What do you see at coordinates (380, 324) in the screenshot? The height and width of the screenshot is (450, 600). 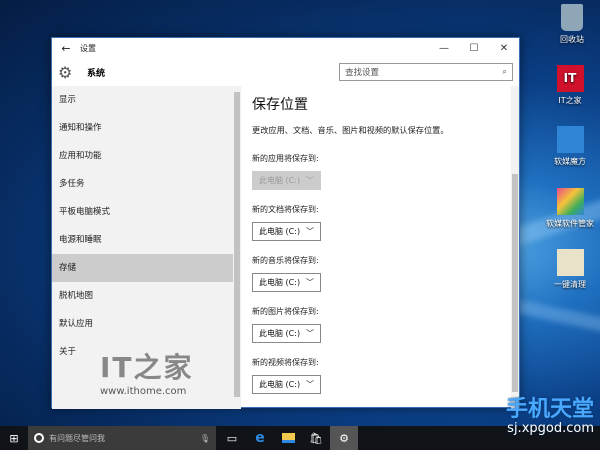 I see `save-location-pictures: 新的图片将保存到: 此电脑 (C:) ﹀` at bounding box center [380, 324].